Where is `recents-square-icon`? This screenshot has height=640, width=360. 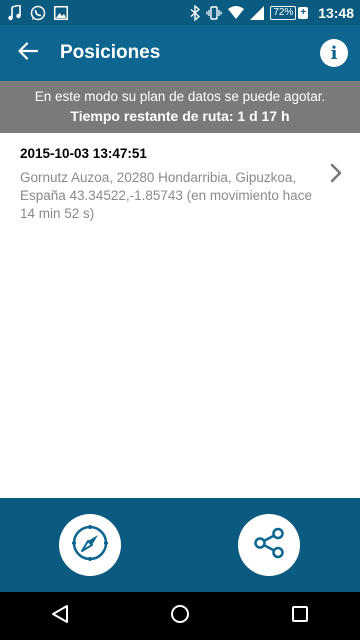
recents-square-icon is located at coordinates (300, 616).